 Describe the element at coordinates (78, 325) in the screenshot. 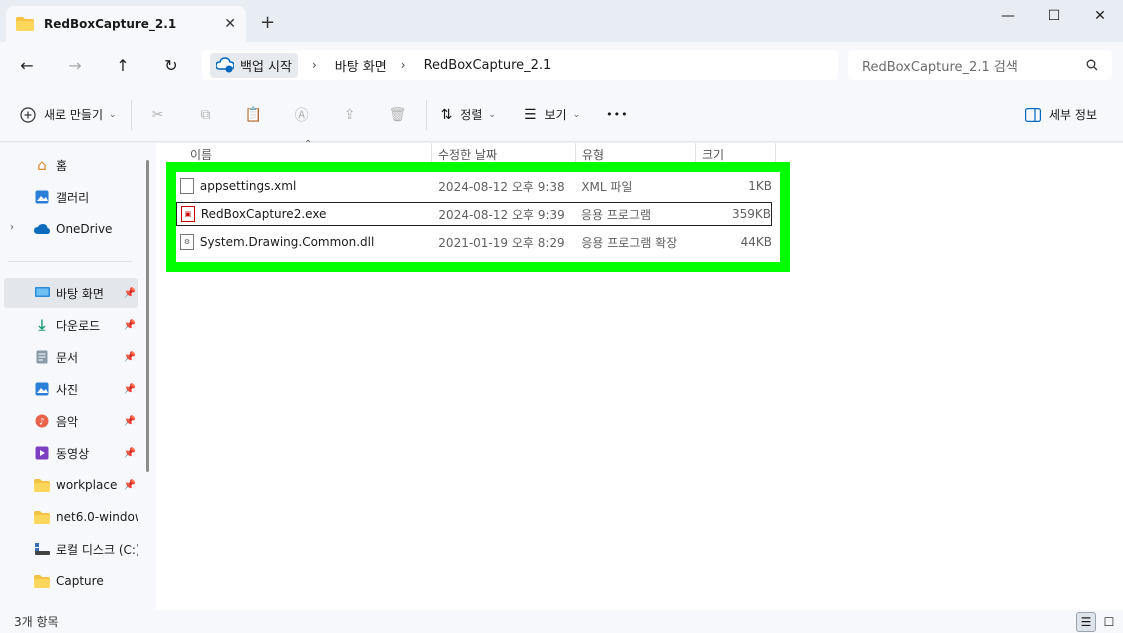

I see `sidebar-item-label: 다운로드` at that location.